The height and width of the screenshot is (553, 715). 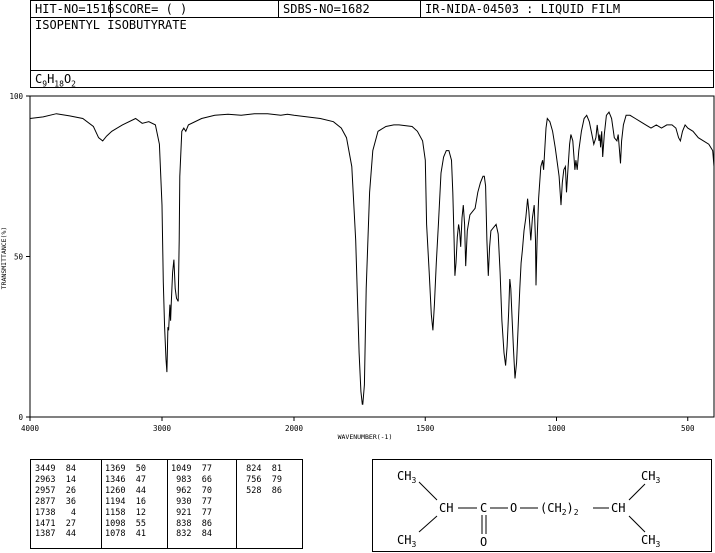 I want to click on peak-row: 1369 50, so click(x=125, y=469).